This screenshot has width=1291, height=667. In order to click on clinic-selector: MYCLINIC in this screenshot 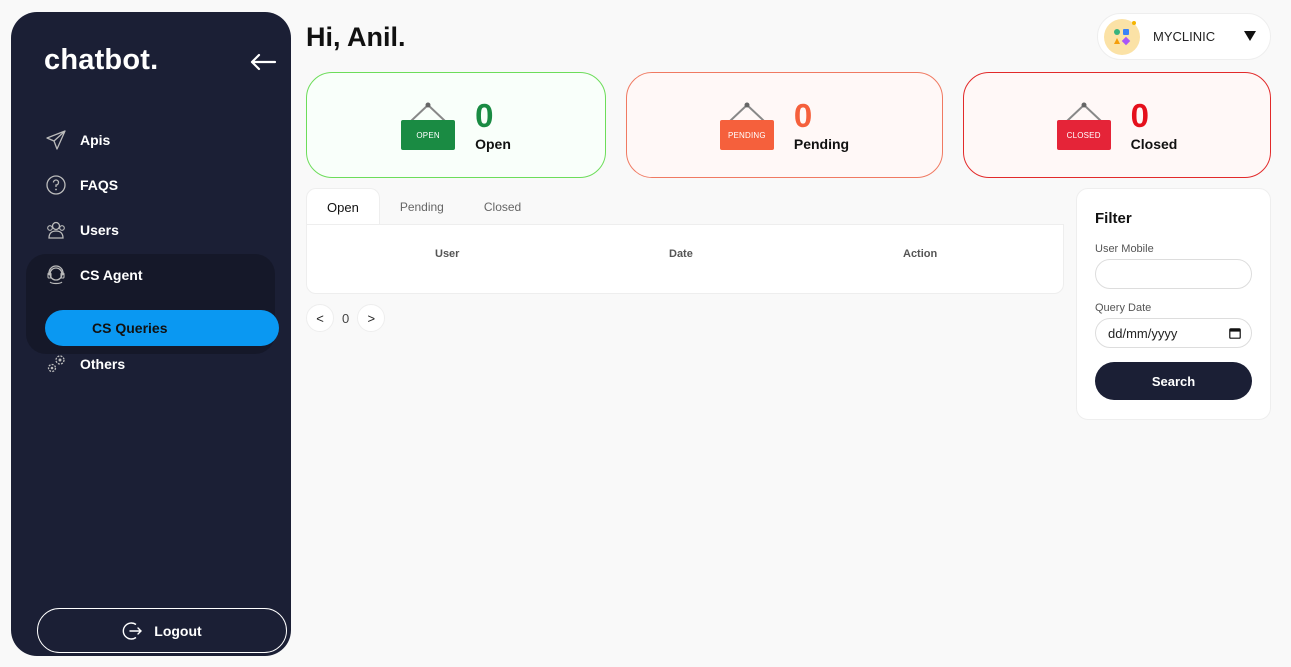, I will do `click(1184, 36)`.